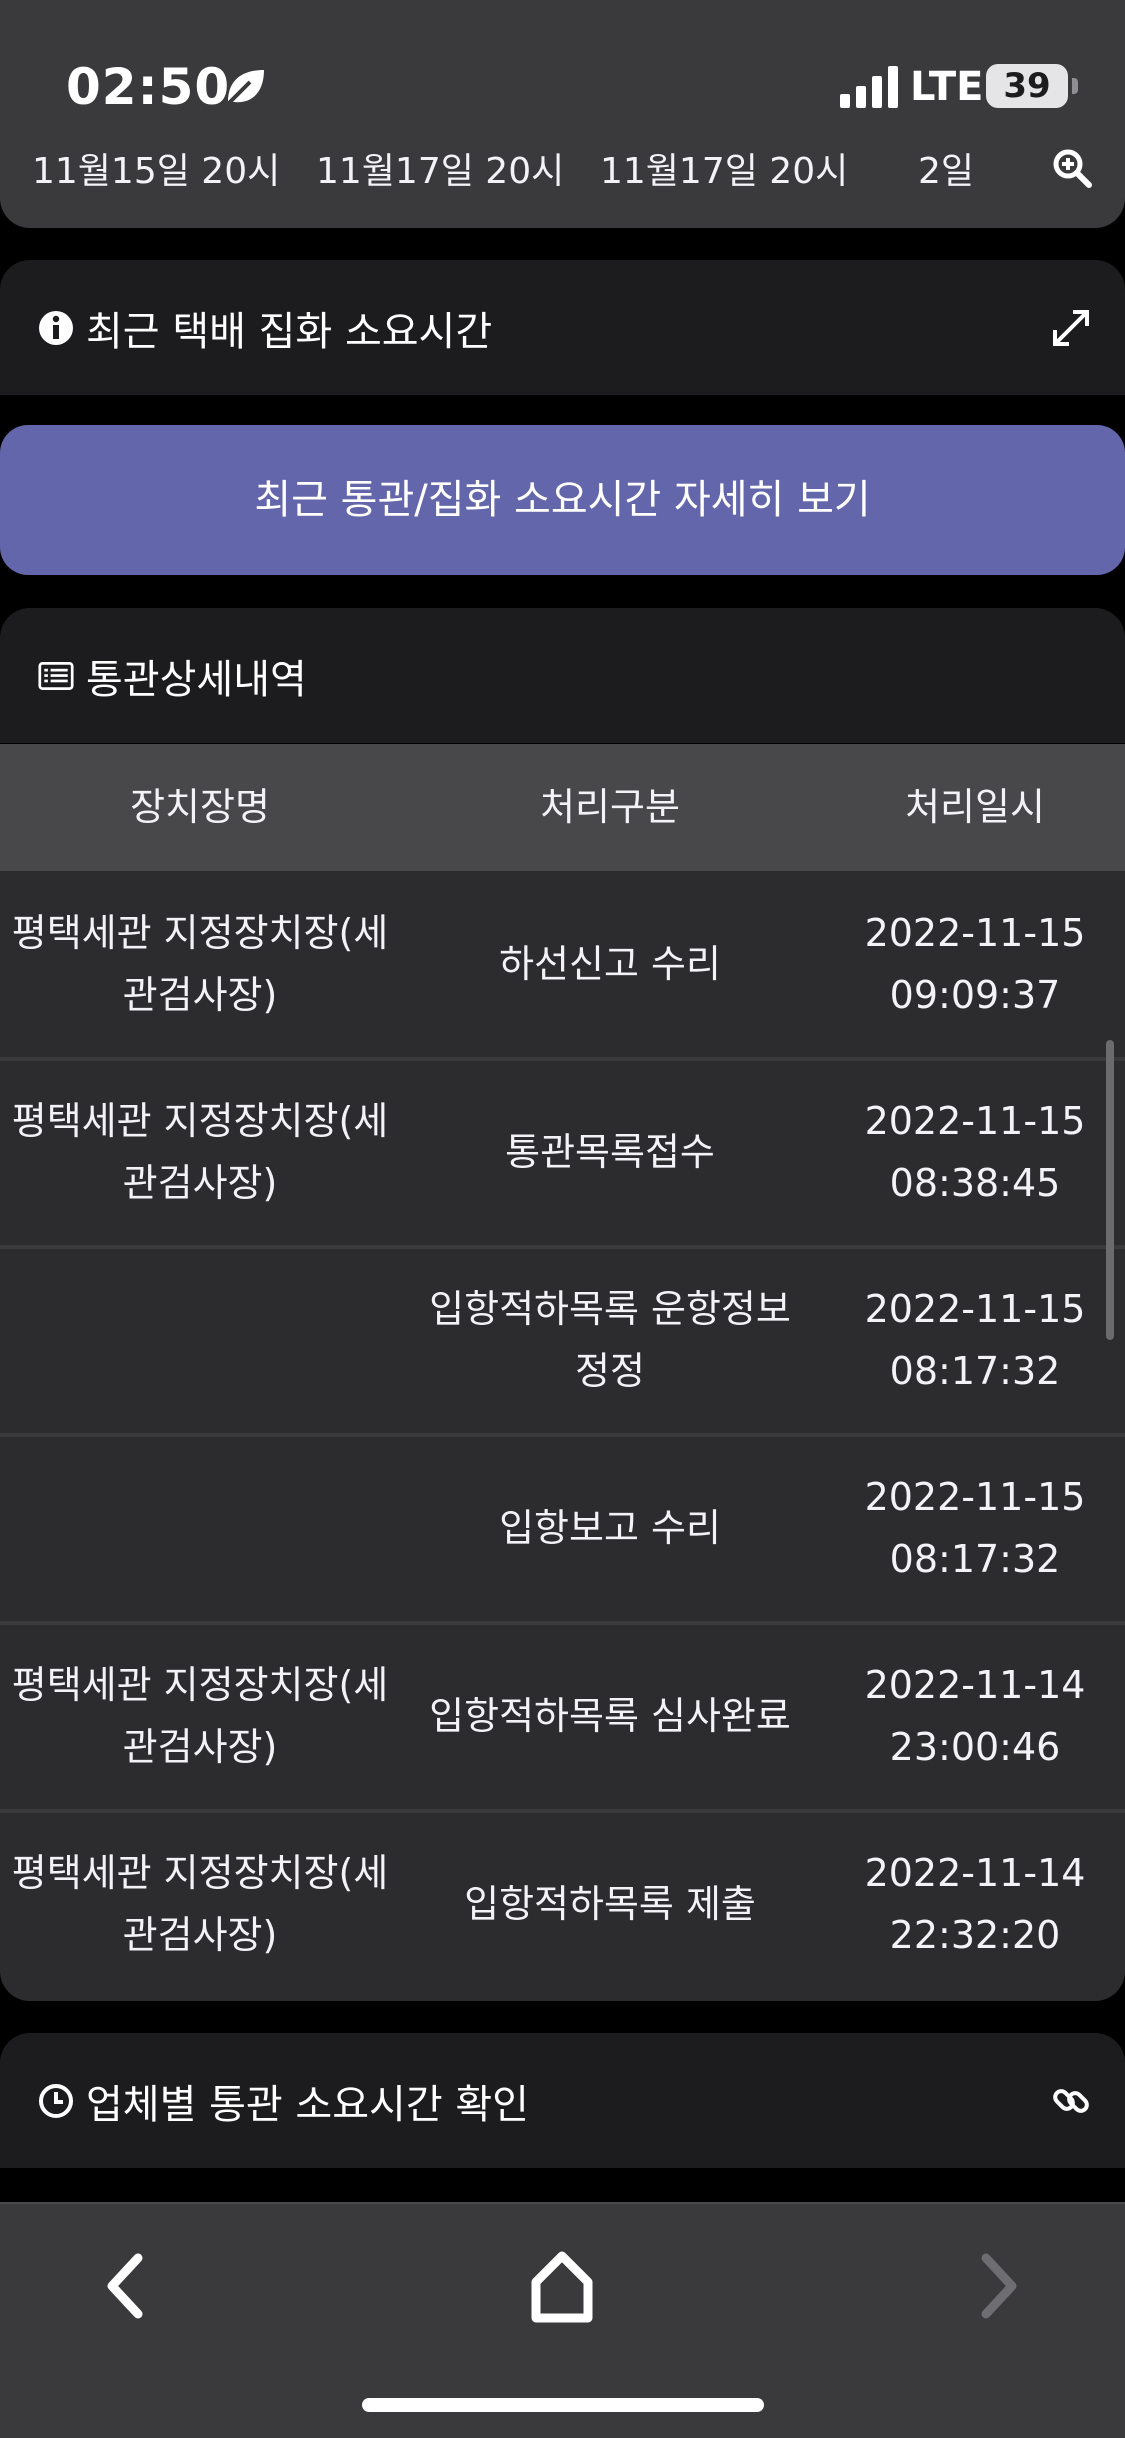 The width and height of the screenshot is (1125, 2438). Describe the element at coordinates (610, 1152) in the screenshot. I see `type-cell: 통관목록접수` at that location.